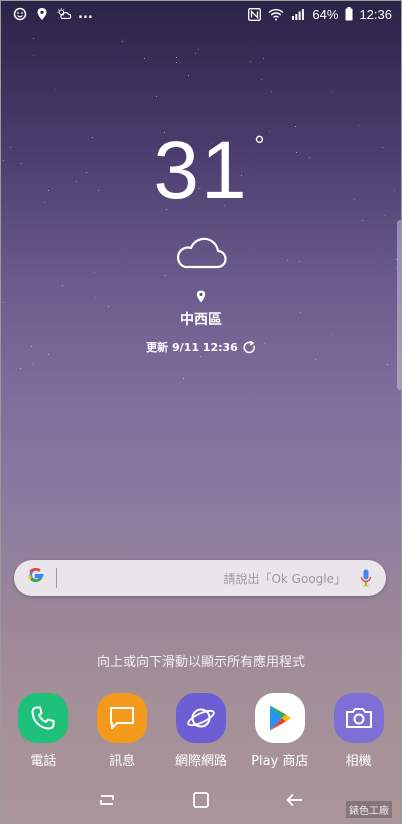 The height and width of the screenshot is (824, 402). What do you see at coordinates (298, 14) in the screenshot?
I see `signal-icon` at bounding box center [298, 14].